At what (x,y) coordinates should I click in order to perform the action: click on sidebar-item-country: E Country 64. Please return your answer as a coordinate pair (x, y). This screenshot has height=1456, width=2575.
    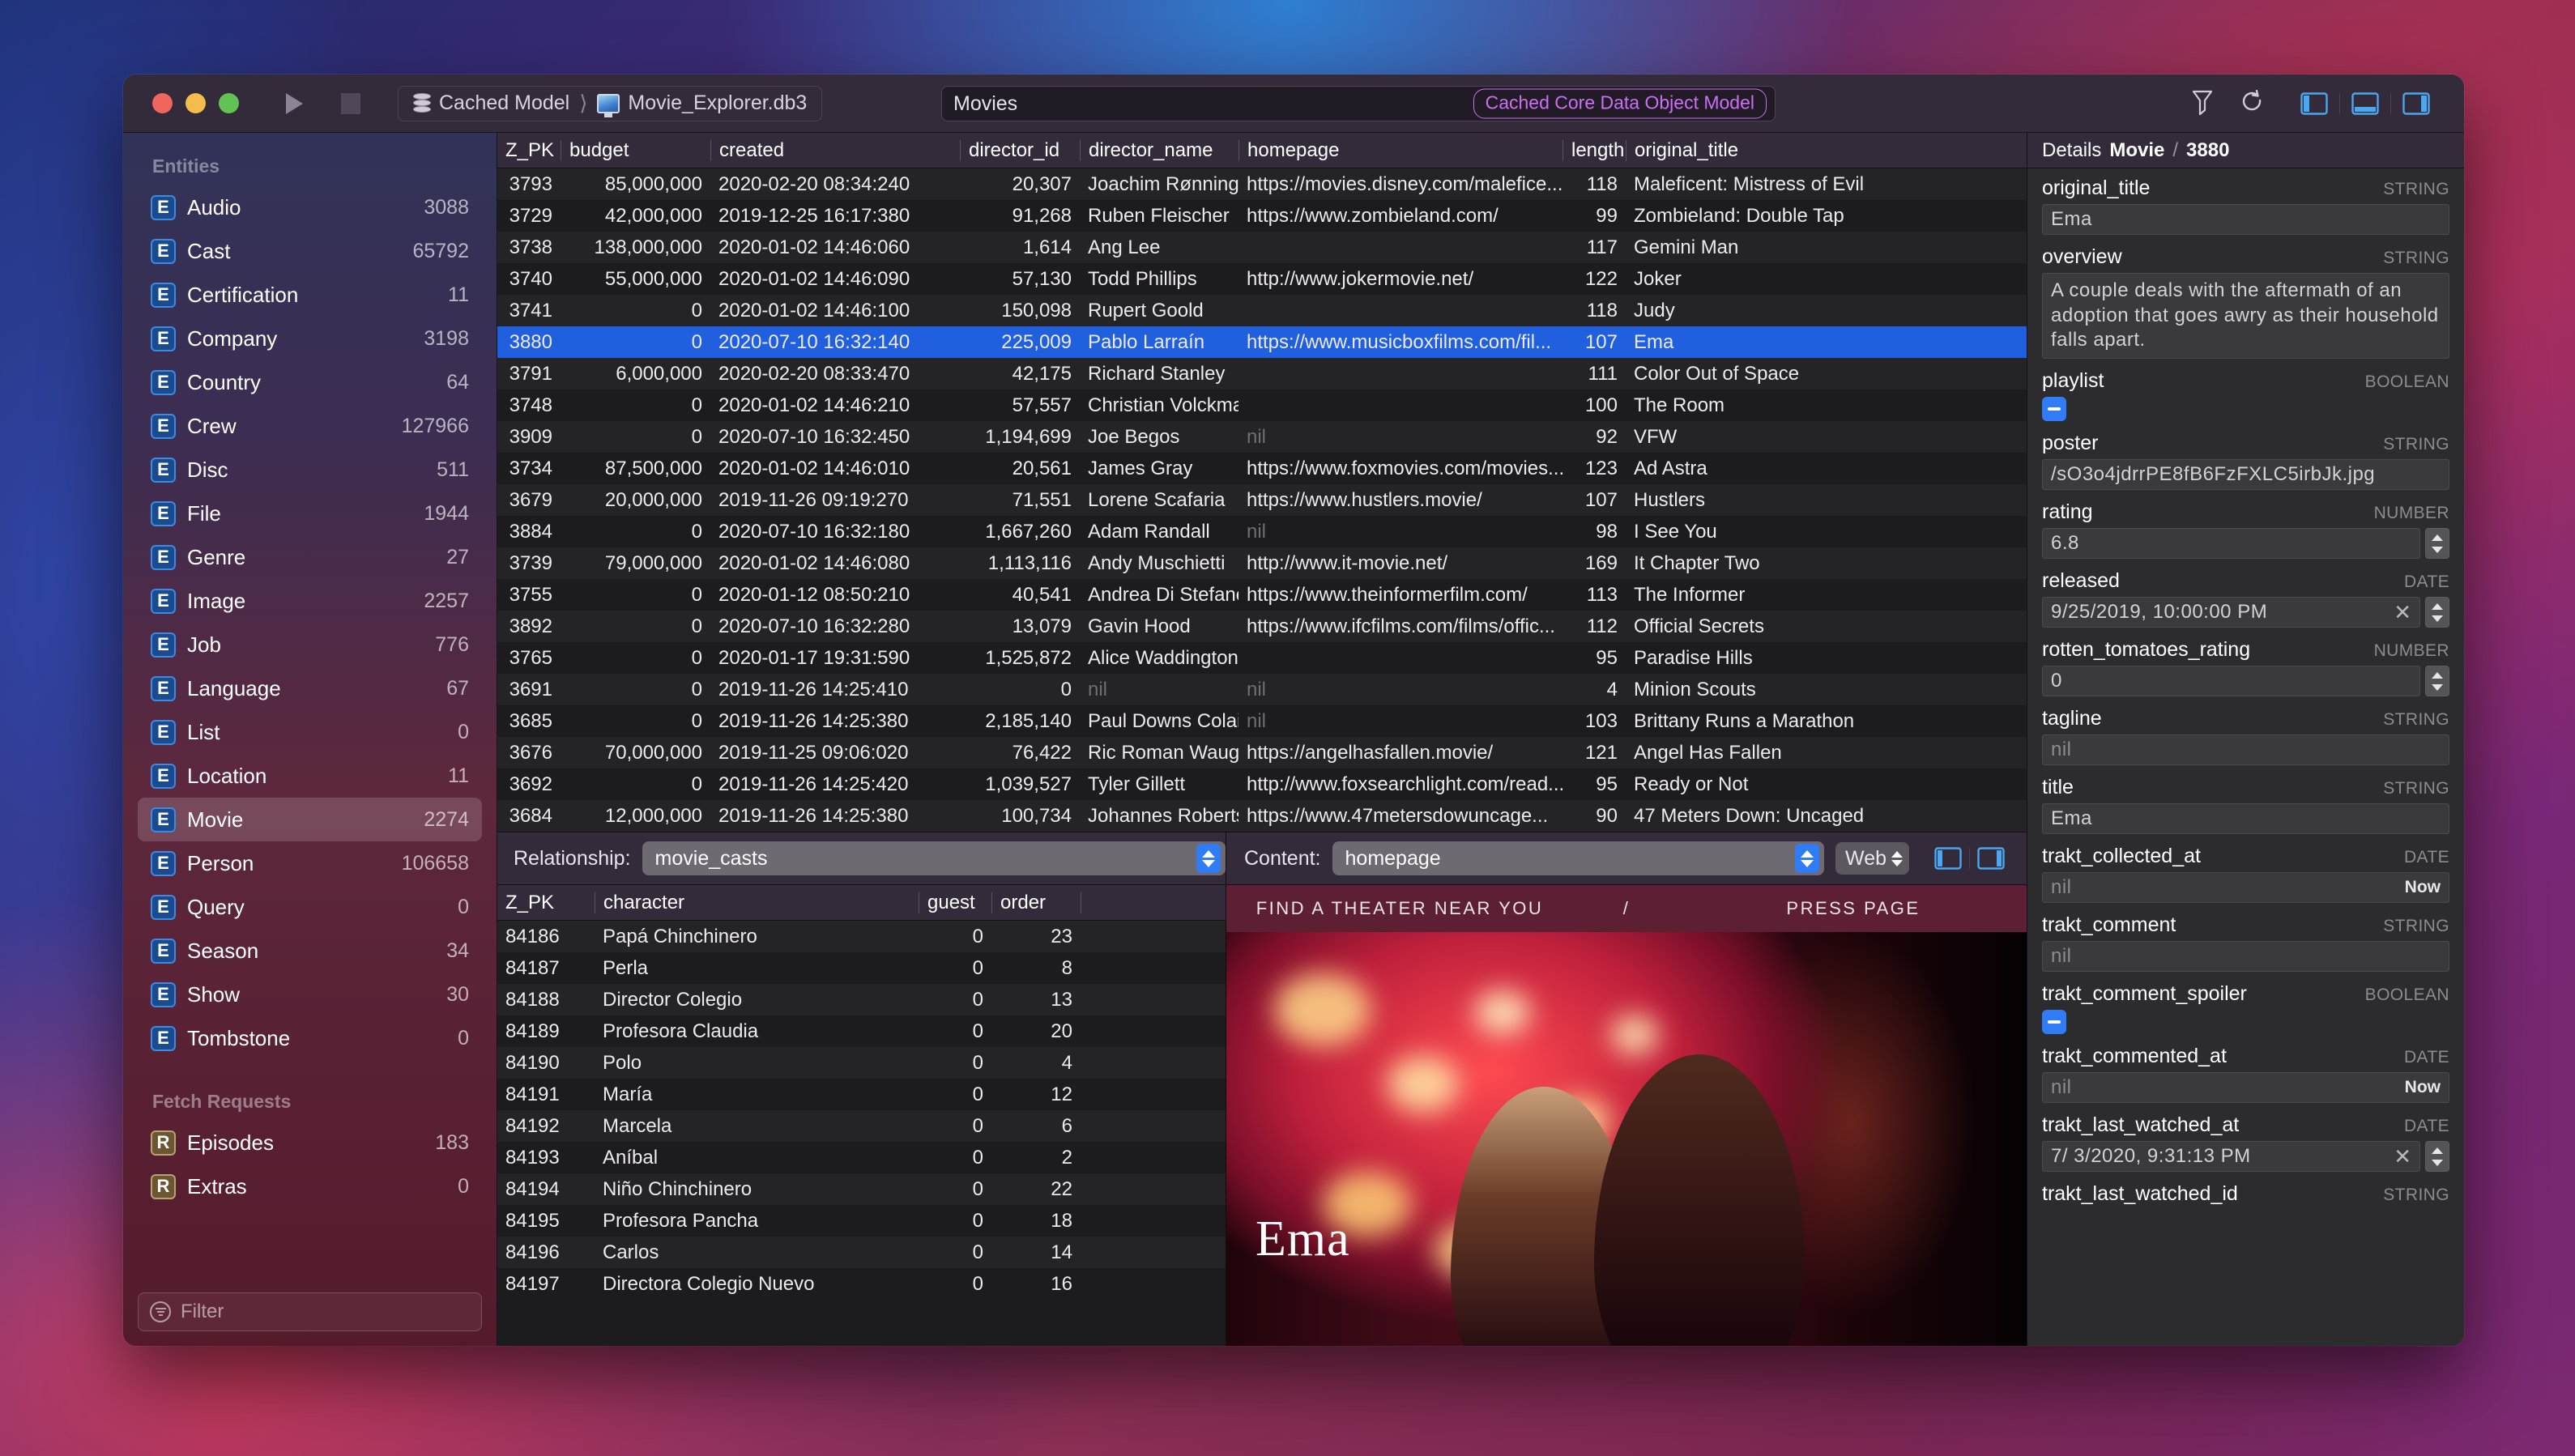
    Looking at the image, I should click on (310, 382).